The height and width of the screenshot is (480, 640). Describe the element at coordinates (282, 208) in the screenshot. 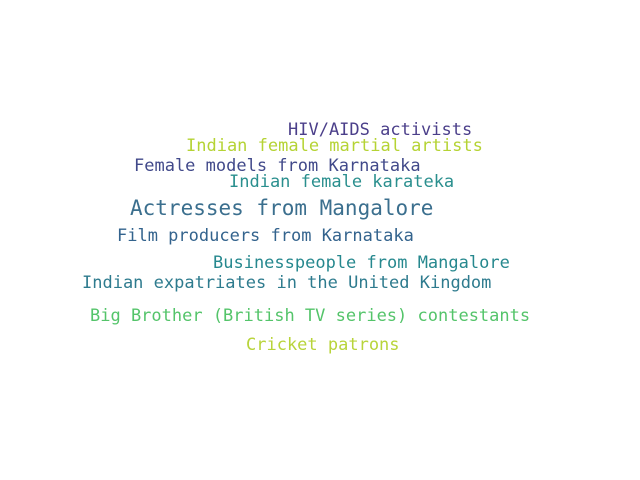

I see `word-actresses-from-mangalore: Actresses from Mangalore` at that location.